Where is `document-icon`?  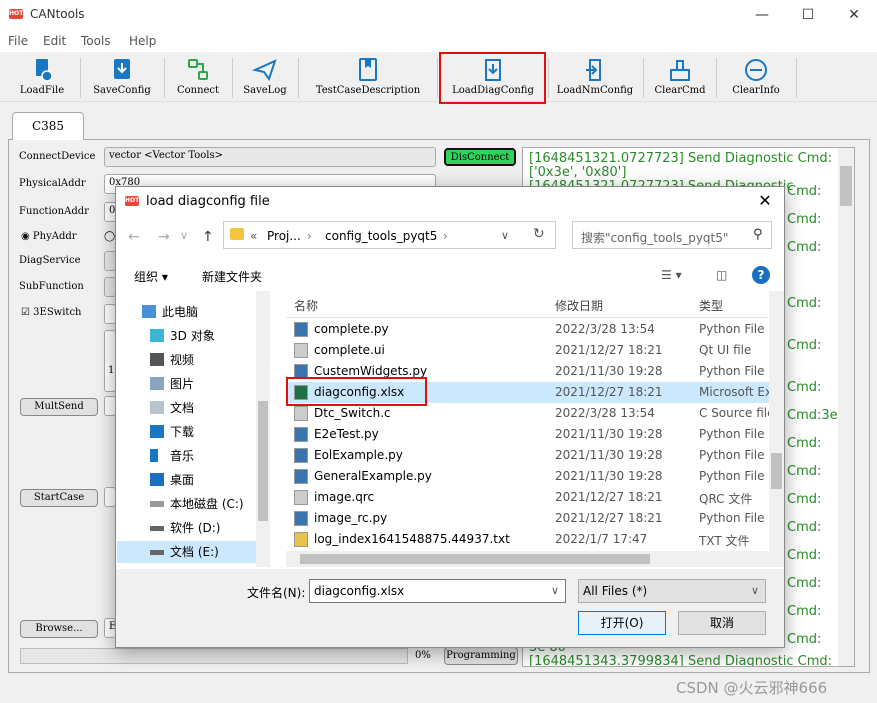
document-icon is located at coordinates (157, 407).